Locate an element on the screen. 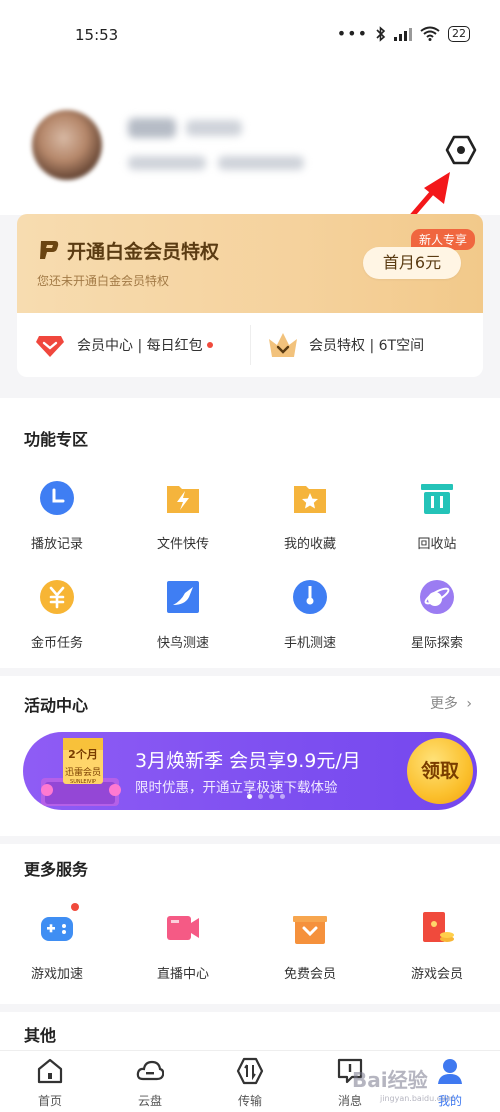  feature-recycle-bin: 回收站 is located at coordinates (437, 516).